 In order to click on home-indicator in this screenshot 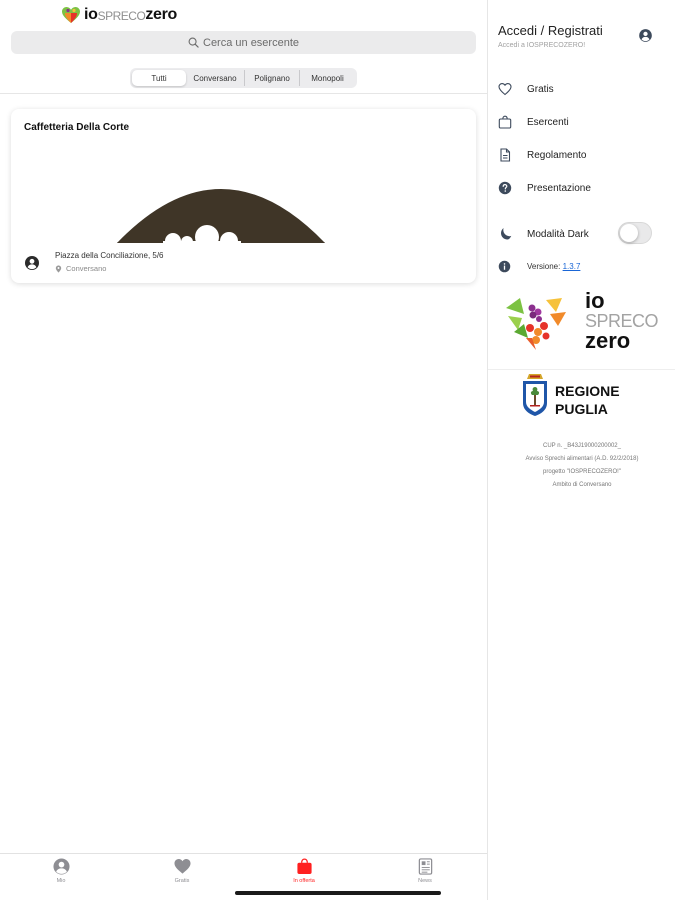, I will do `click(338, 893)`.